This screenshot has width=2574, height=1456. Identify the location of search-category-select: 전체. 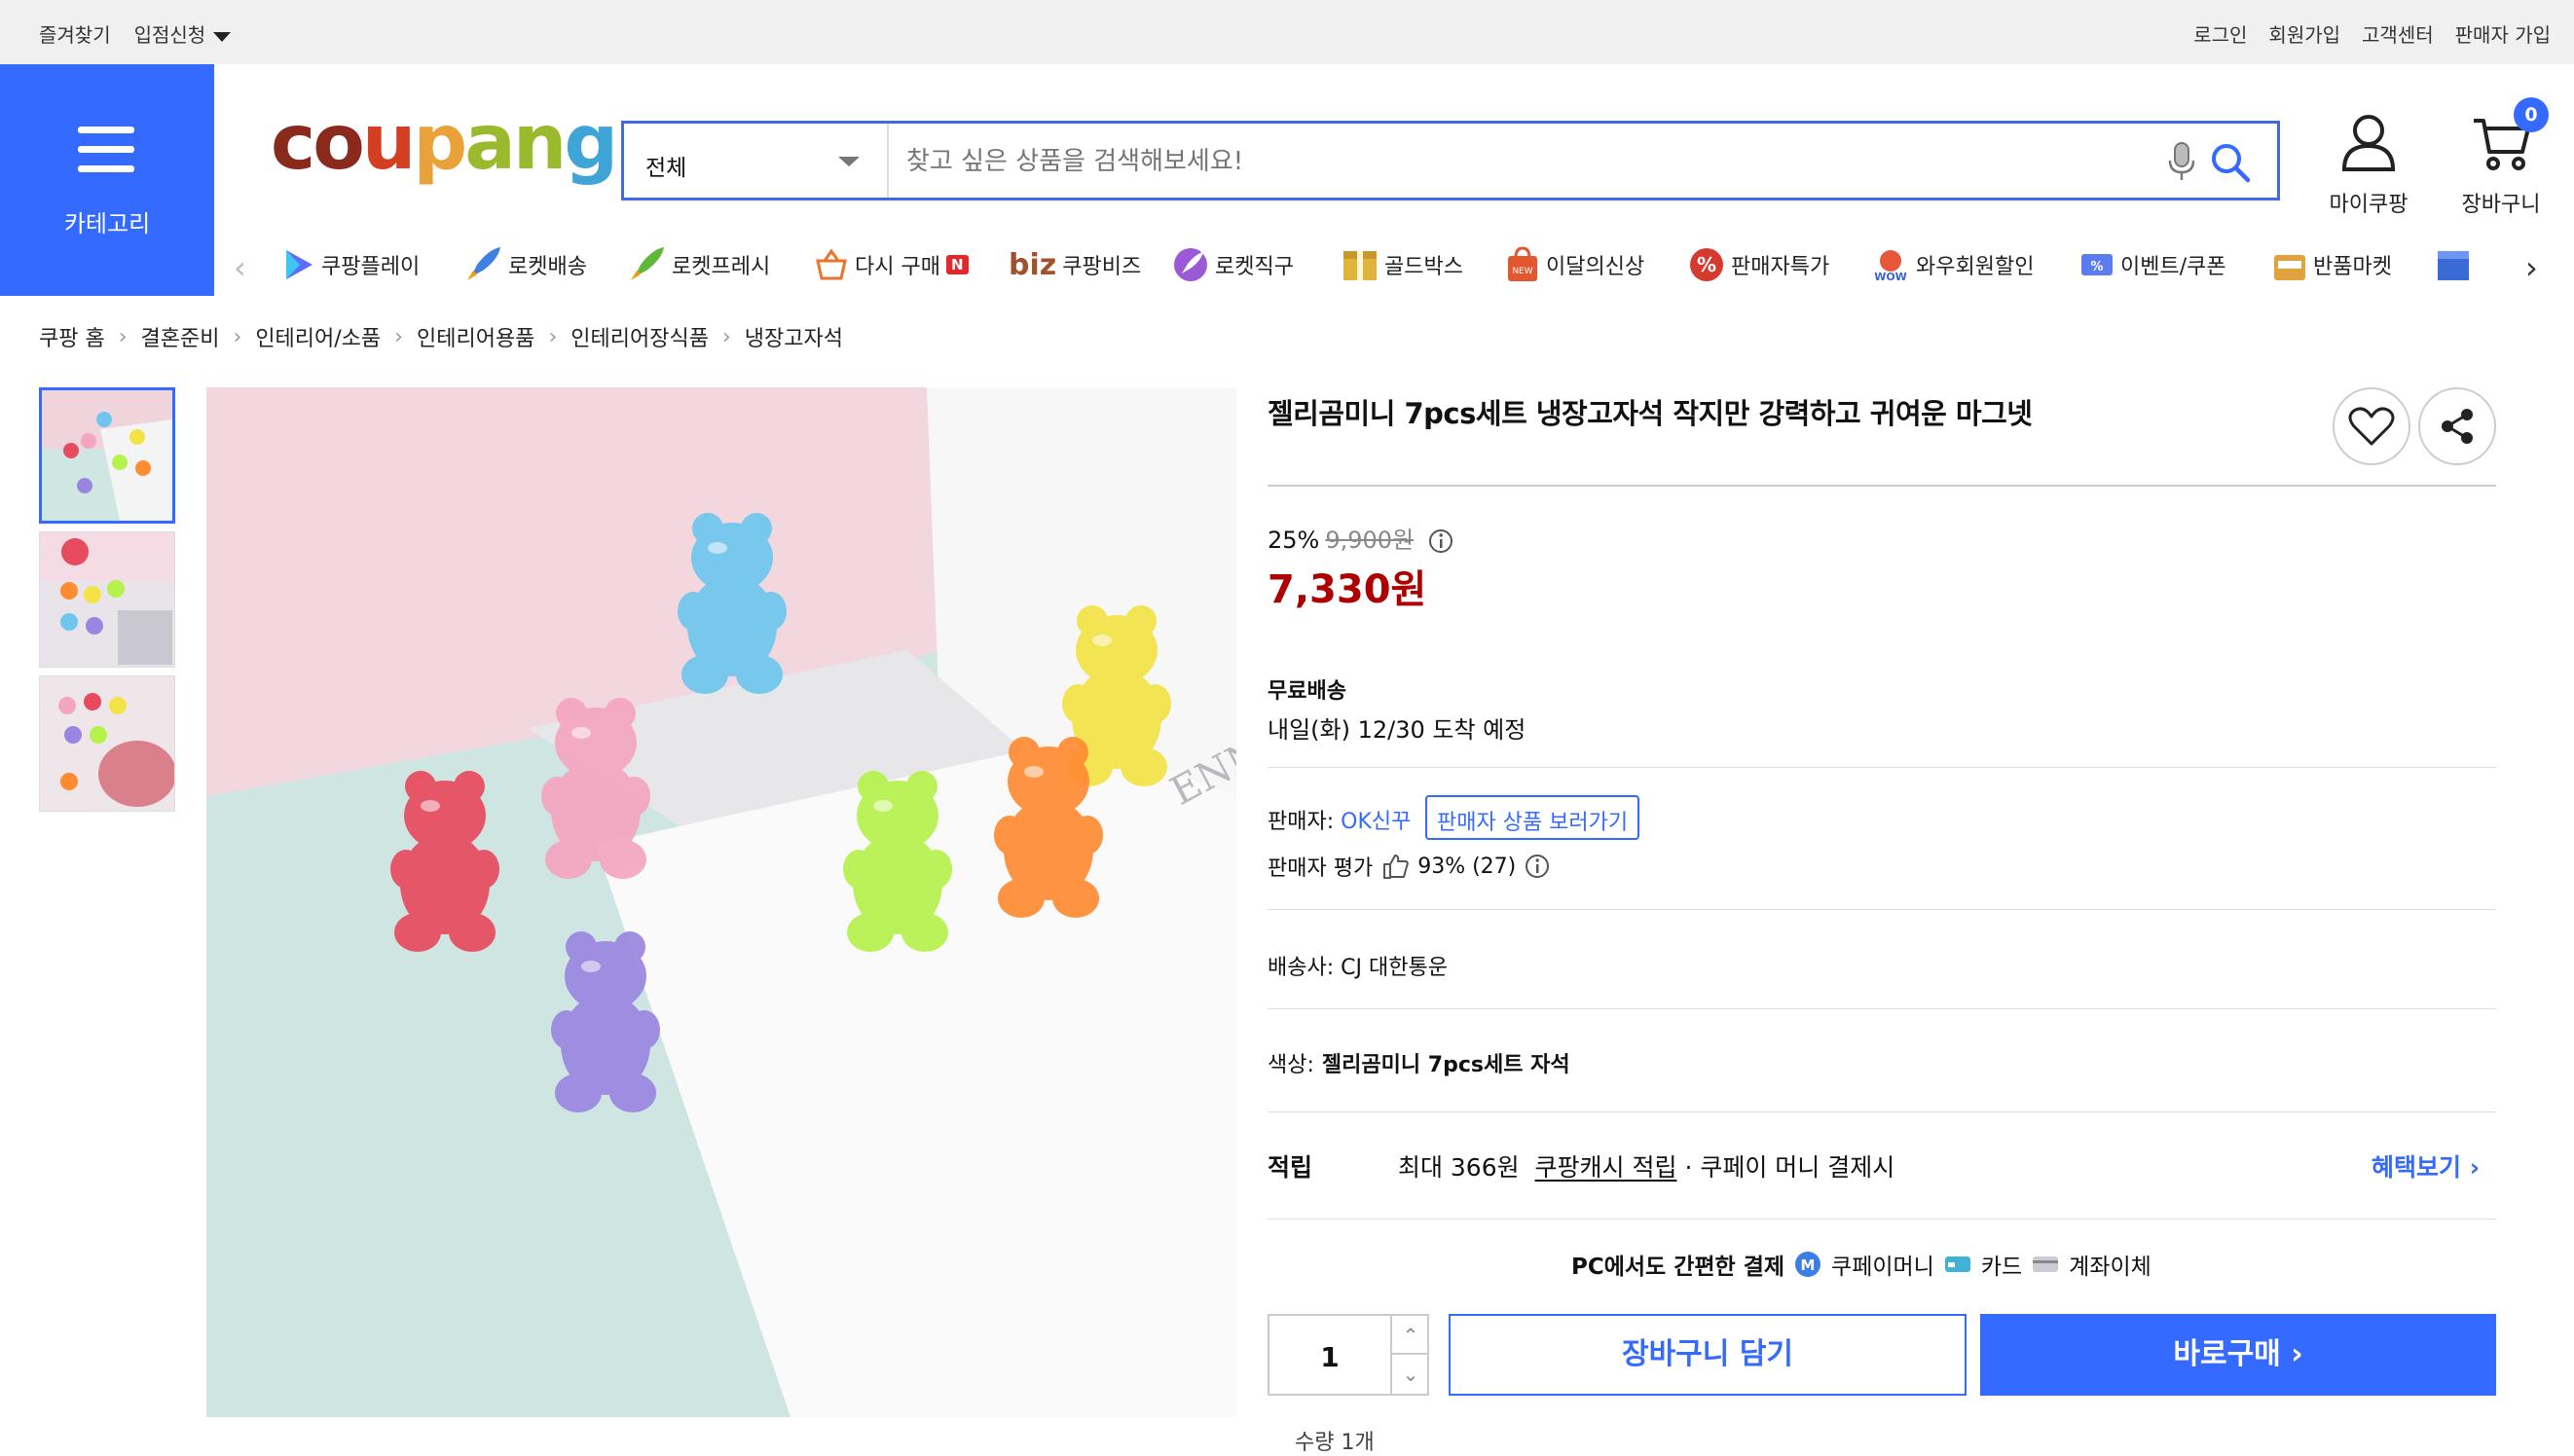
(756, 161).